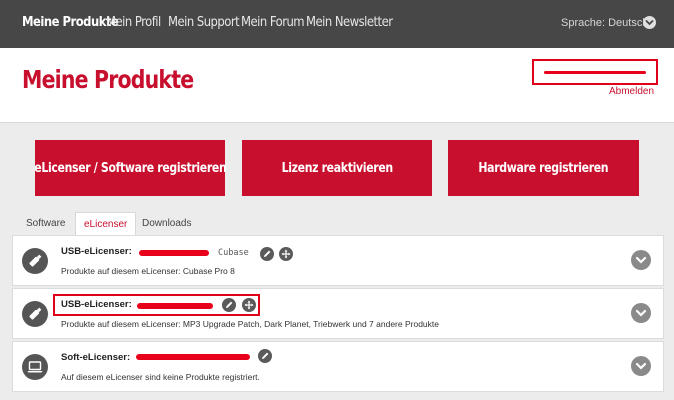 This screenshot has width=674, height=400. I want to click on nav-item-mein-support: Mein Support, so click(204, 22).